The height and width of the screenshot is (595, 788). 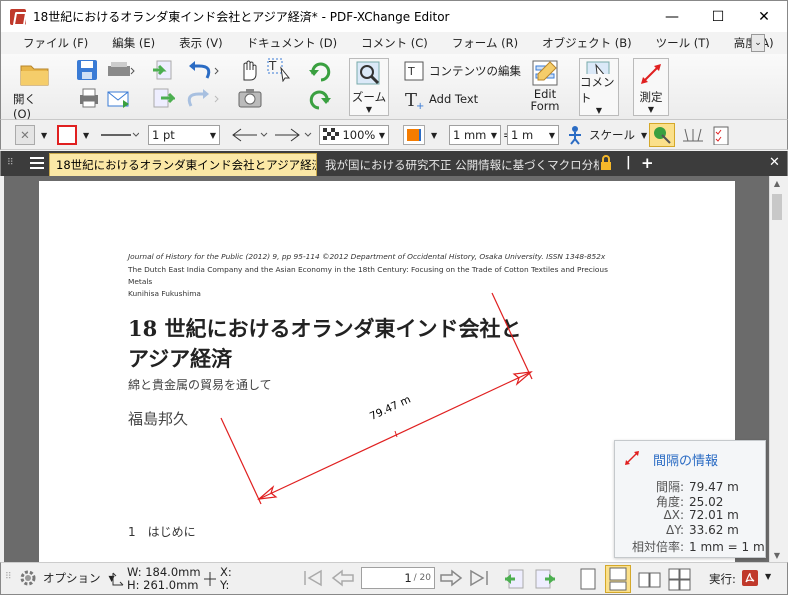 I want to click on line-style-icon, so click(x=119, y=135).